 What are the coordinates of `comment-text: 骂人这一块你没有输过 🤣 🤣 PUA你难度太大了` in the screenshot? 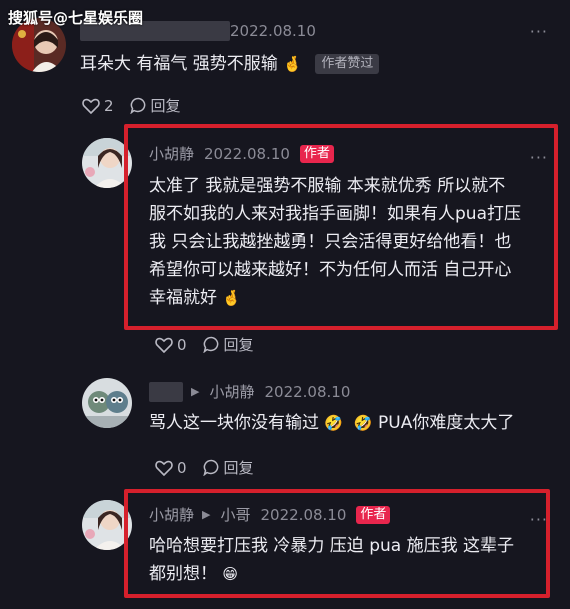 It's located at (332, 423).